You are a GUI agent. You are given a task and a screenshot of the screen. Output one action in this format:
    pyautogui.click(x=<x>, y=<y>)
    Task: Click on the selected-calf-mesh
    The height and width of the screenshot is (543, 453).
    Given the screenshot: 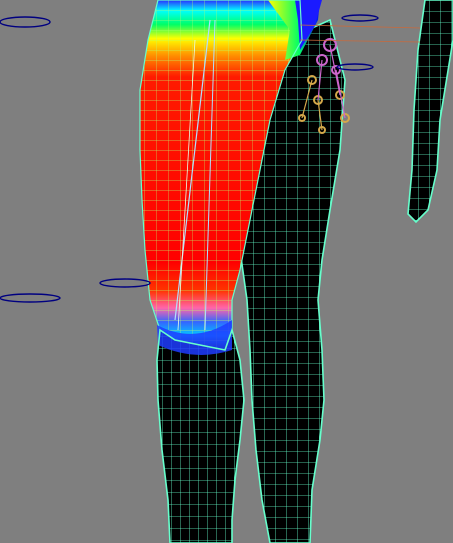 What is the action you would take?
    pyautogui.click(x=200, y=431)
    